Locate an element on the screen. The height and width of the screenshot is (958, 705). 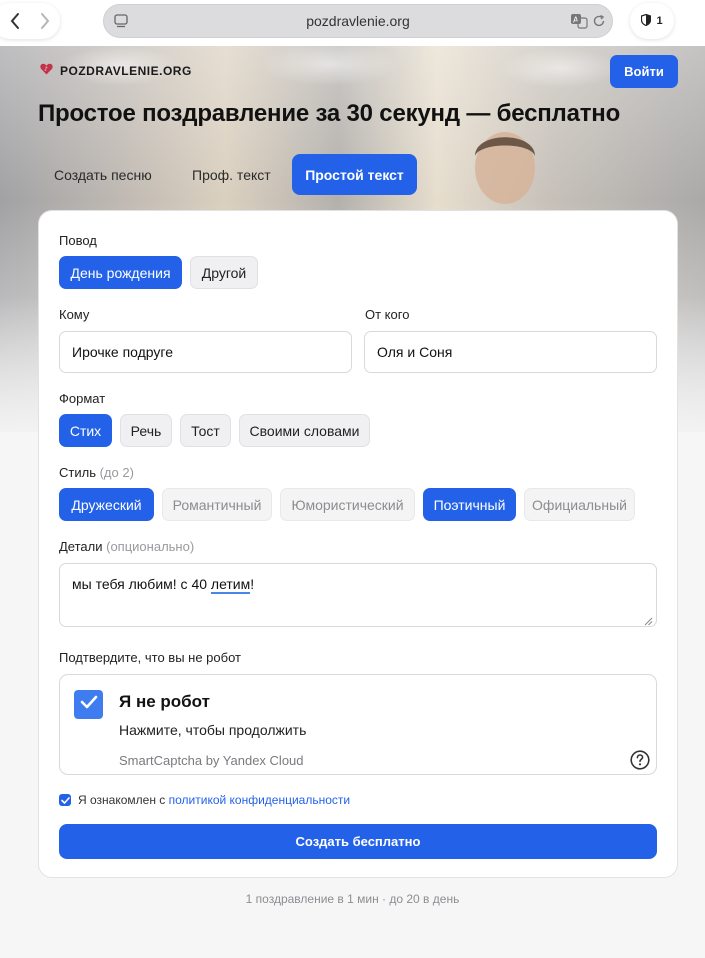
captcha-brand: SmartCaptcha by Yandex Cloud is located at coordinates (211, 760).